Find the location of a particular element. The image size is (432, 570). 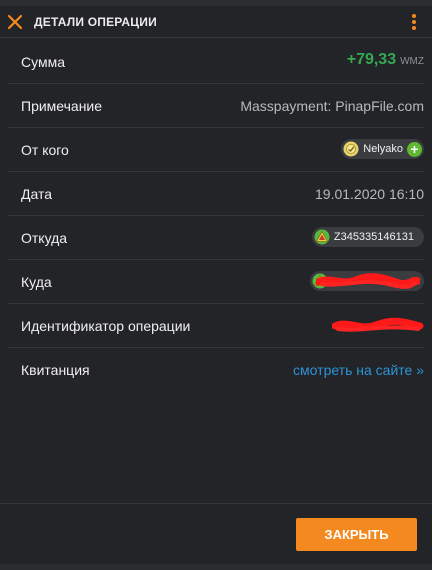

note-value: Masspayment: PinapFile.com is located at coordinates (332, 106).